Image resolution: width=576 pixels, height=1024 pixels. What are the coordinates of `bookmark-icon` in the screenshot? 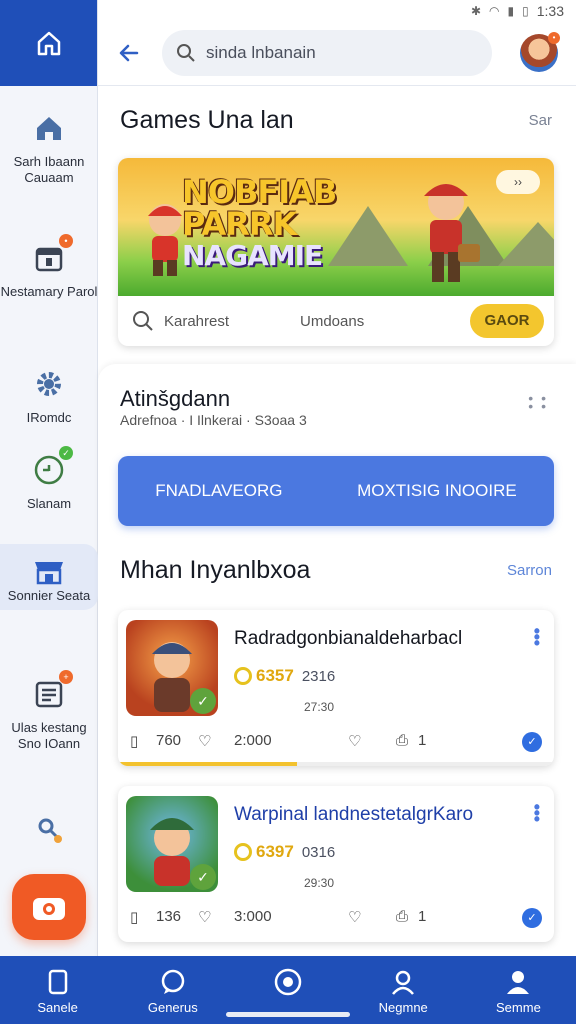 It's located at (58, 982).